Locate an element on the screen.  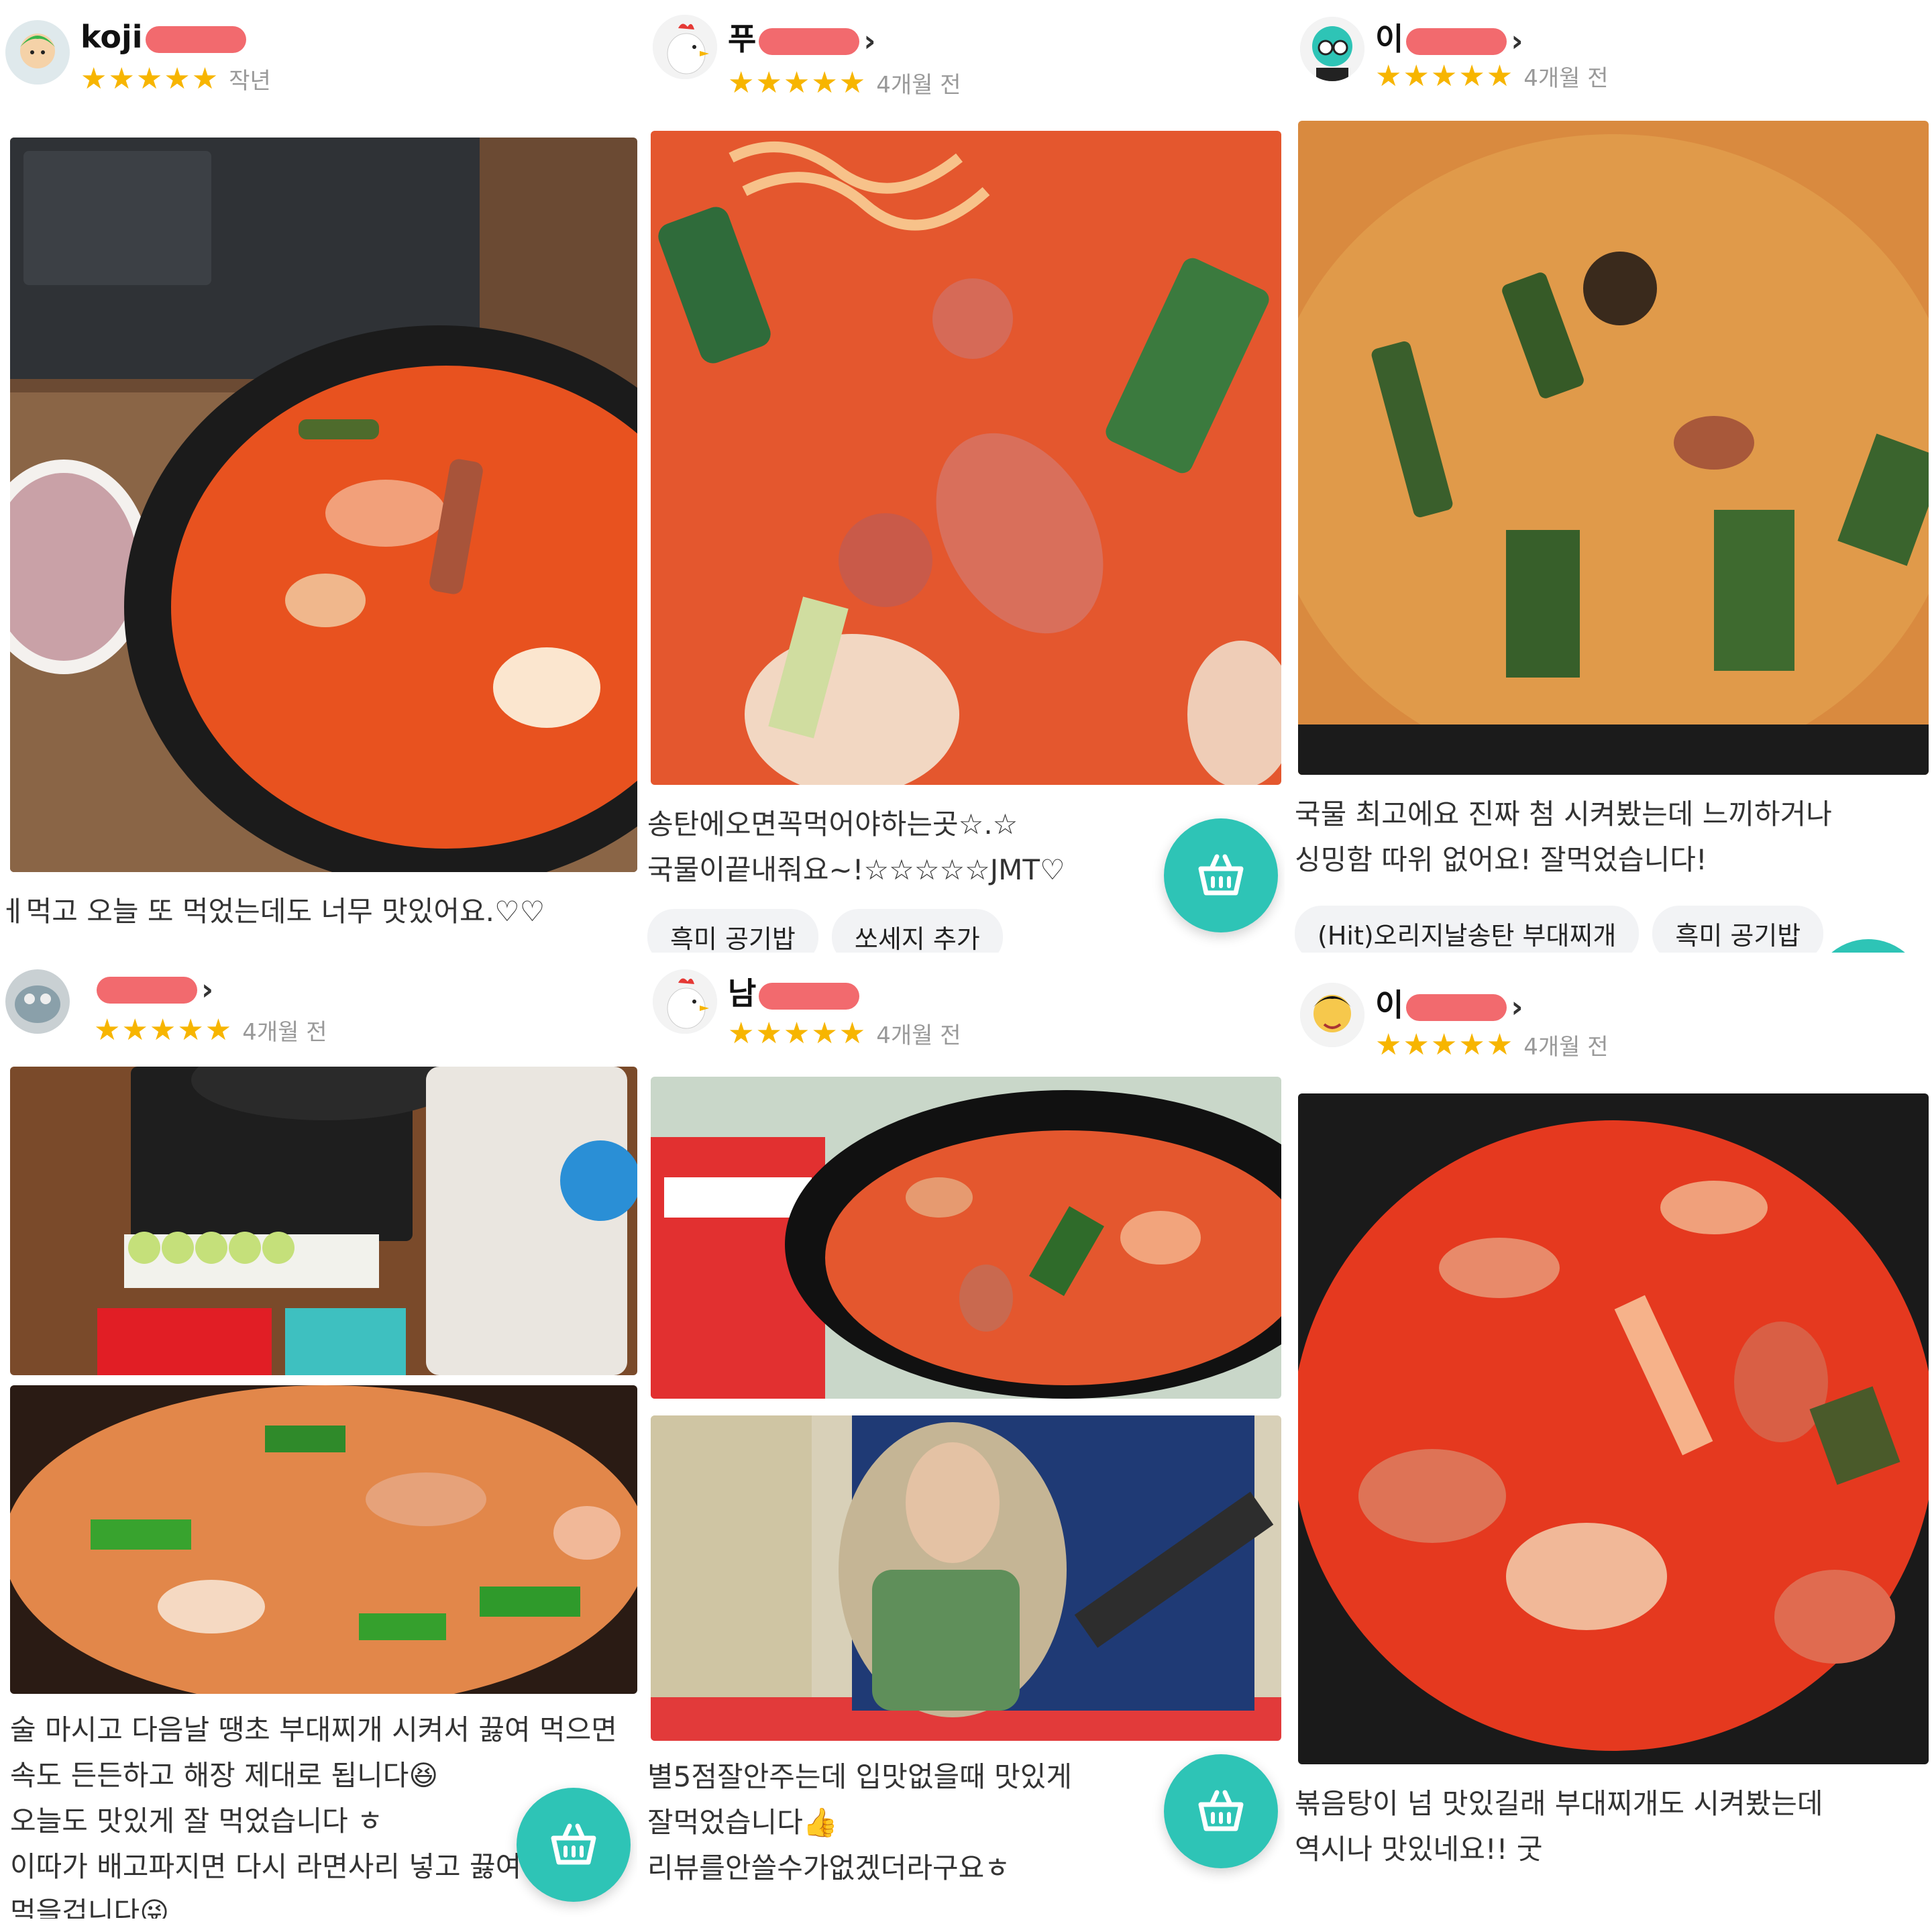
reviewer-name: 푸 › is located at coordinates (801, 37).